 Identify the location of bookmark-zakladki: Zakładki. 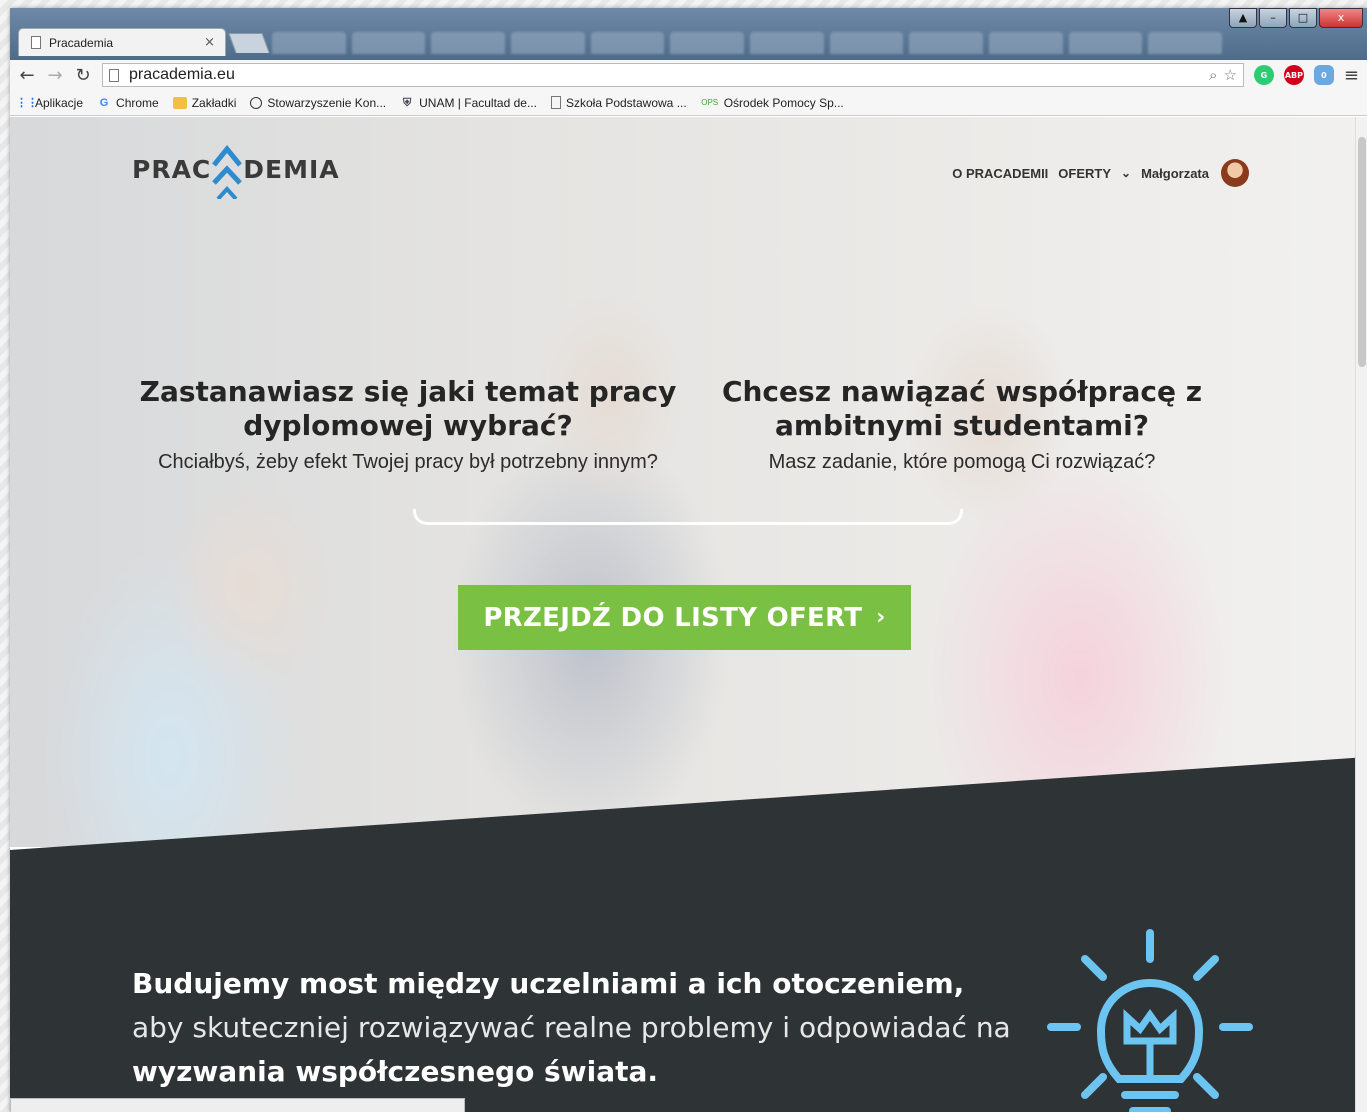
(204, 102).